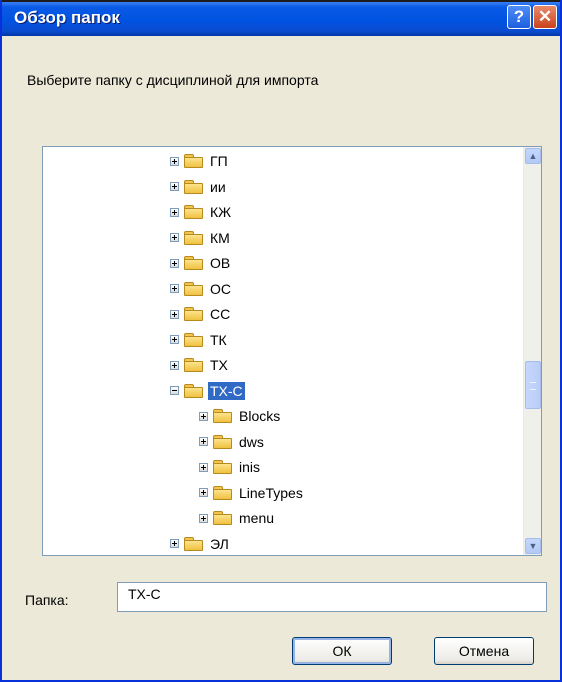  What do you see at coordinates (545, 17) in the screenshot?
I see `close-button: ✕` at bounding box center [545, 17].